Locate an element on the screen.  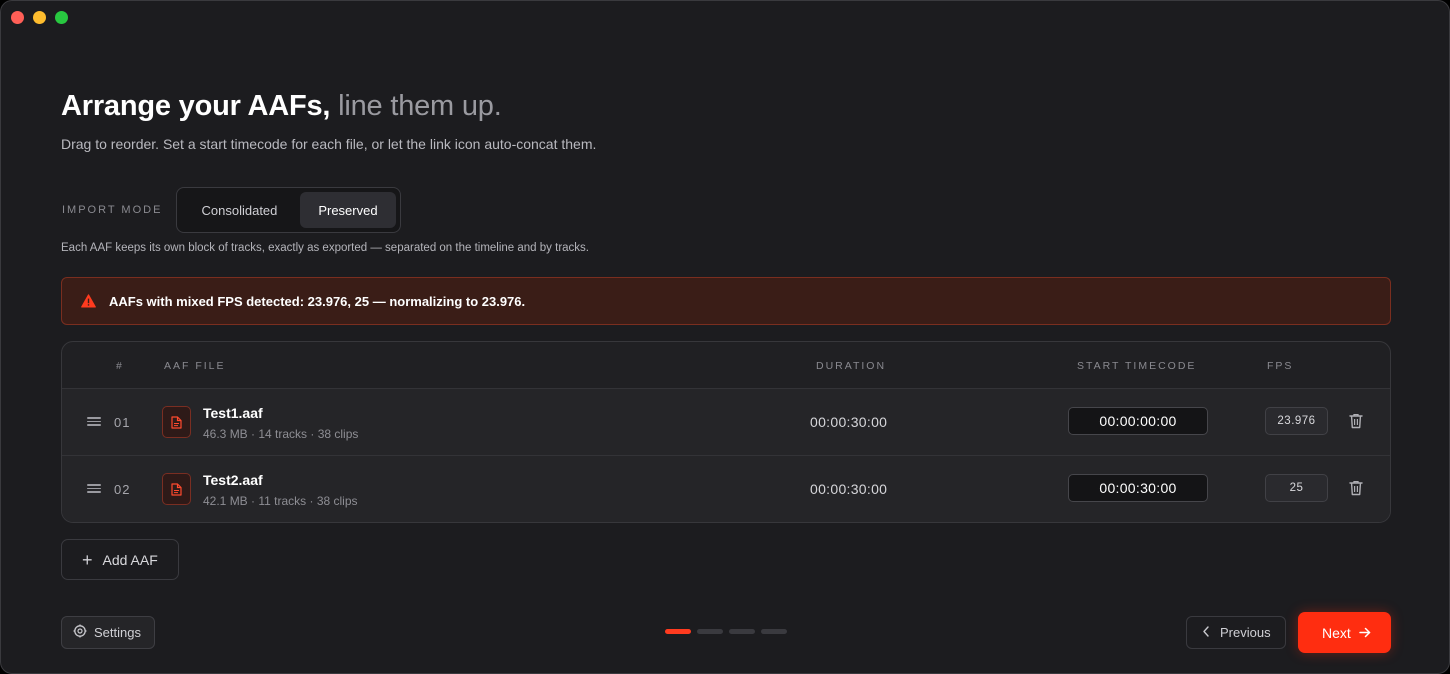
plus-icon: + is located at coordinates (87, 559).